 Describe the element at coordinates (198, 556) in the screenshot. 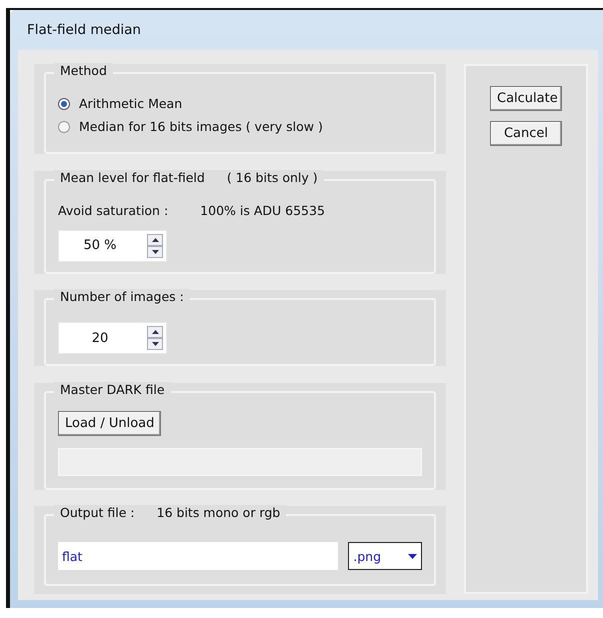

I see `filename-field: flat` at that location.